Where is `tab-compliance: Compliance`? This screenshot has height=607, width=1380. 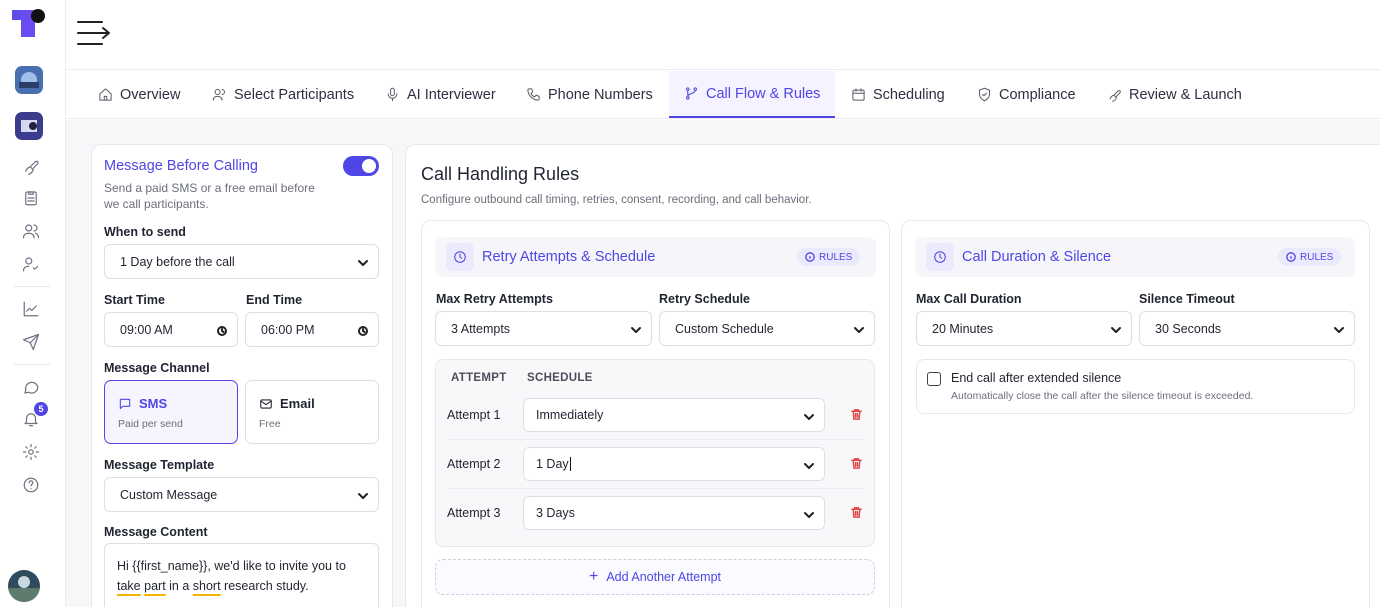
tab-compliance: Compliance is located at coordinates (1026, 94).